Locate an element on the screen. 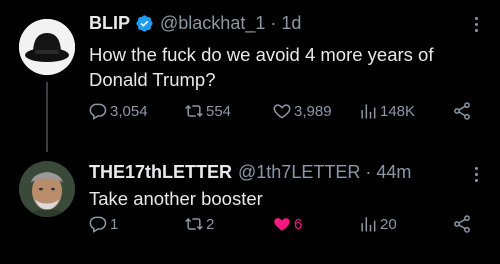 The image size is (500, 264). views-button: 20 is located at coordinates (377, 224).